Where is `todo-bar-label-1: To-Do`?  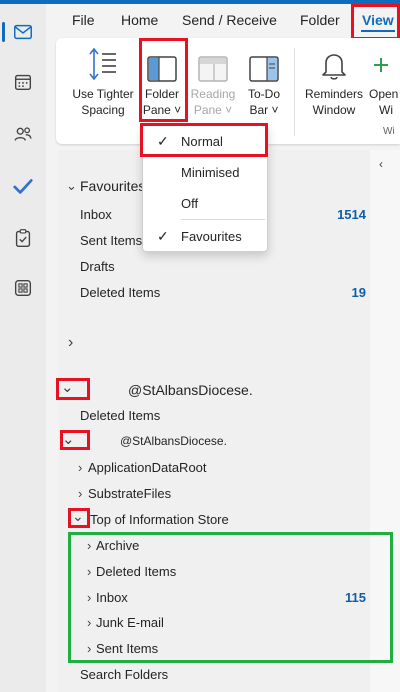
todo-bar-label-1: To-Do is located at coordinates (263, 94).